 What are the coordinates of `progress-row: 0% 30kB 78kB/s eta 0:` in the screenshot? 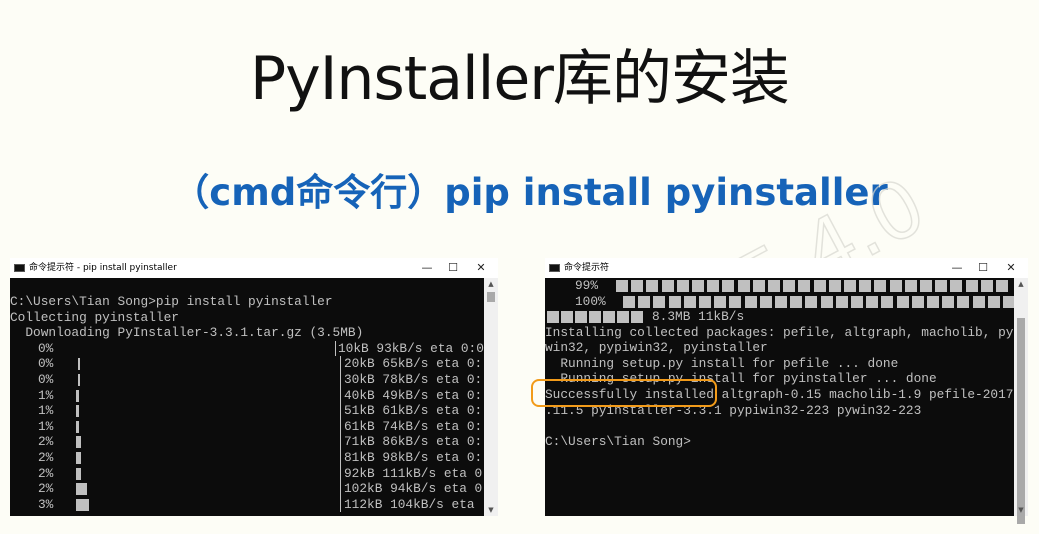 It's located at (247, 380).